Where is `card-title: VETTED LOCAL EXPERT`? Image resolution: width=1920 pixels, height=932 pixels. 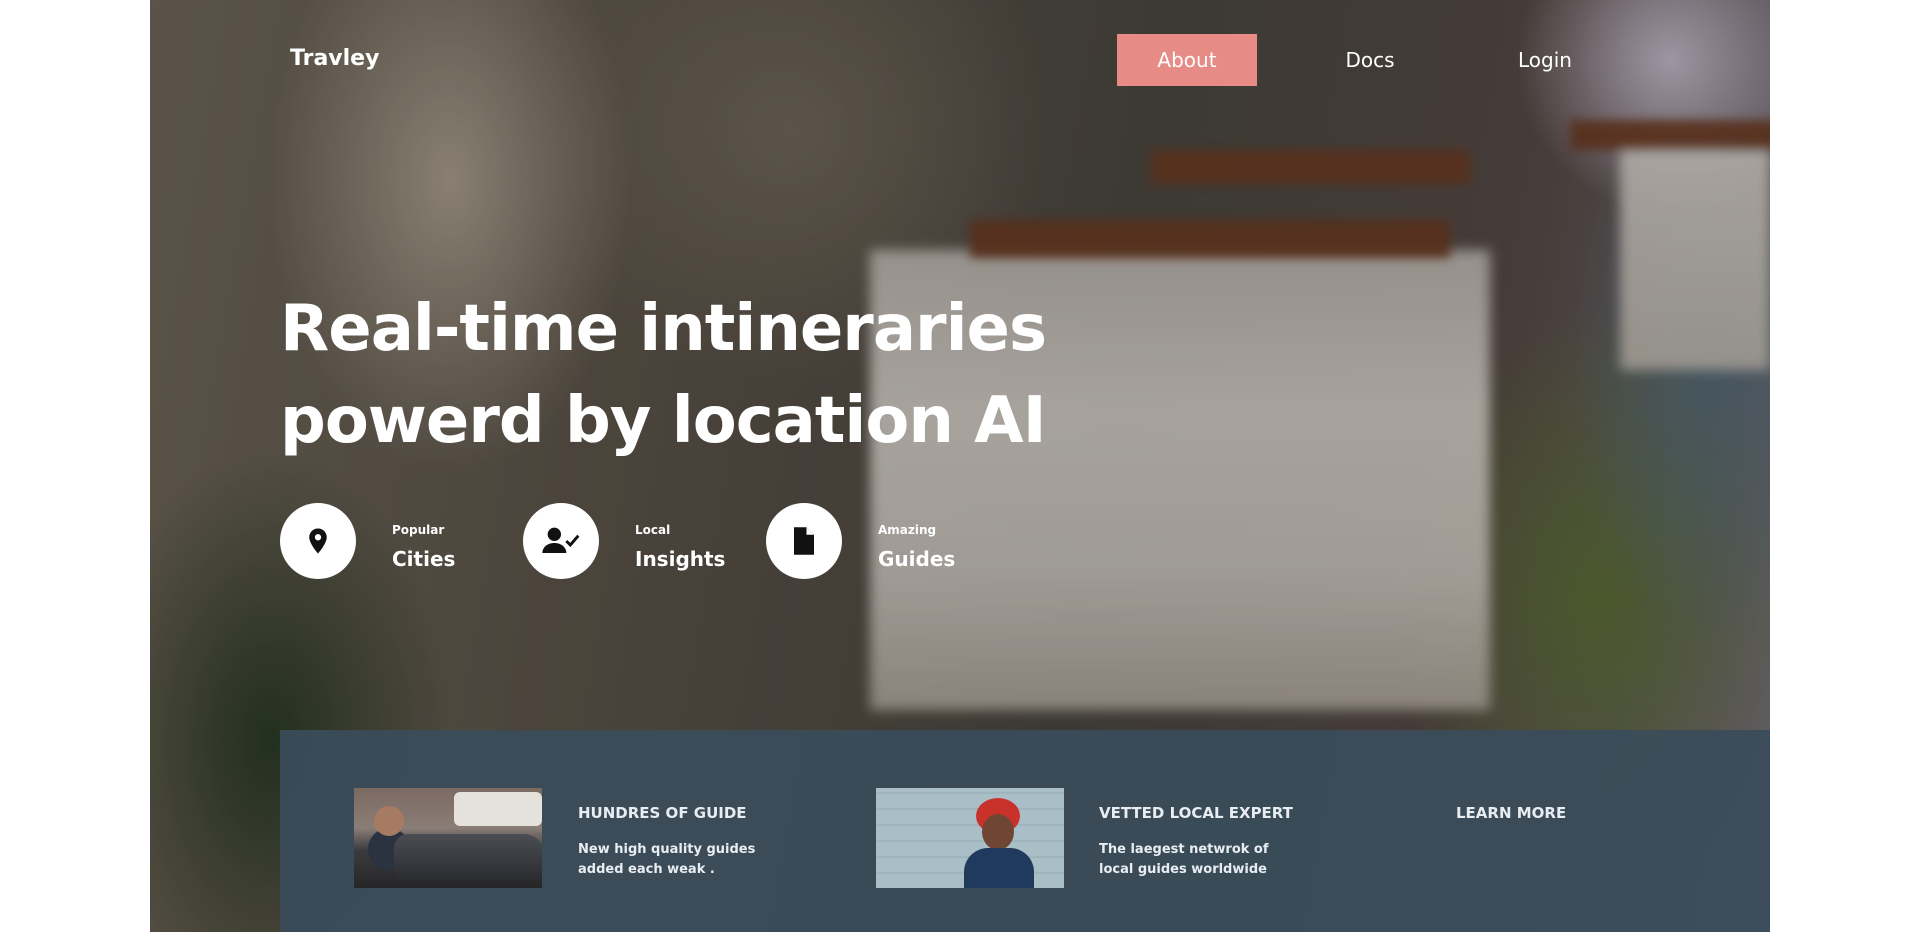
card-title: VETTED LOCAL EXPERT is located at coordinates (1196, 813).